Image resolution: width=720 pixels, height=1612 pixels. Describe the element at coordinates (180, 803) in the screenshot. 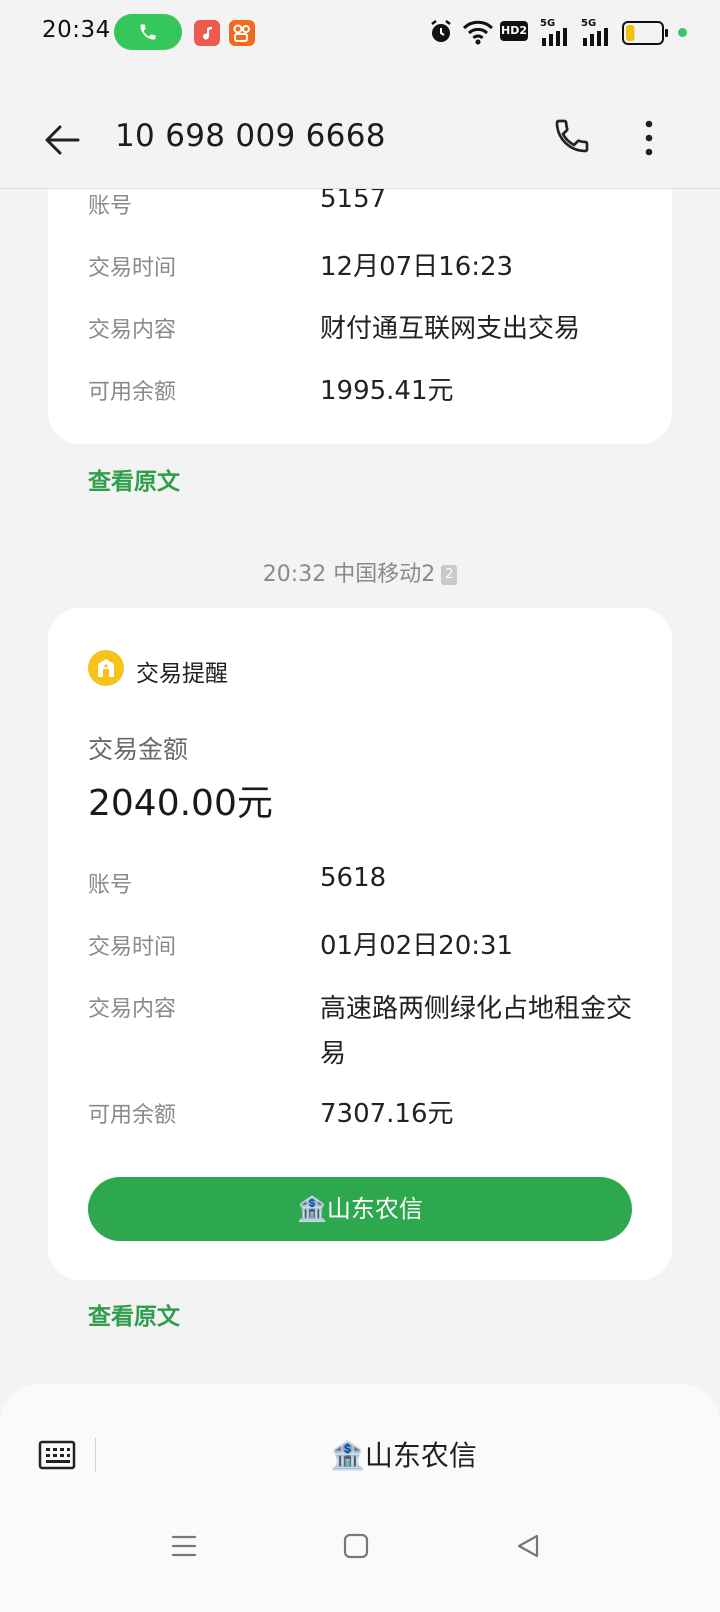

I see `amount-value: 2040.00元` at that location.